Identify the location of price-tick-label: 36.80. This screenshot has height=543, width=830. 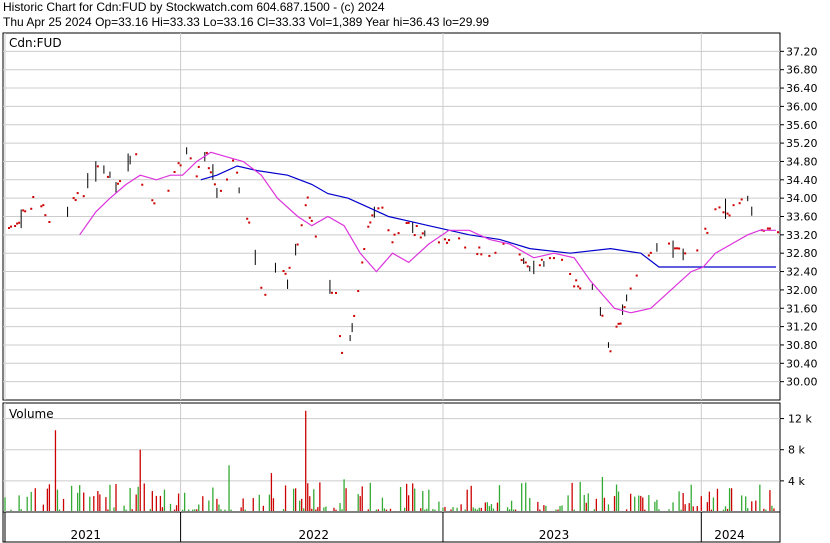
(802, 70).